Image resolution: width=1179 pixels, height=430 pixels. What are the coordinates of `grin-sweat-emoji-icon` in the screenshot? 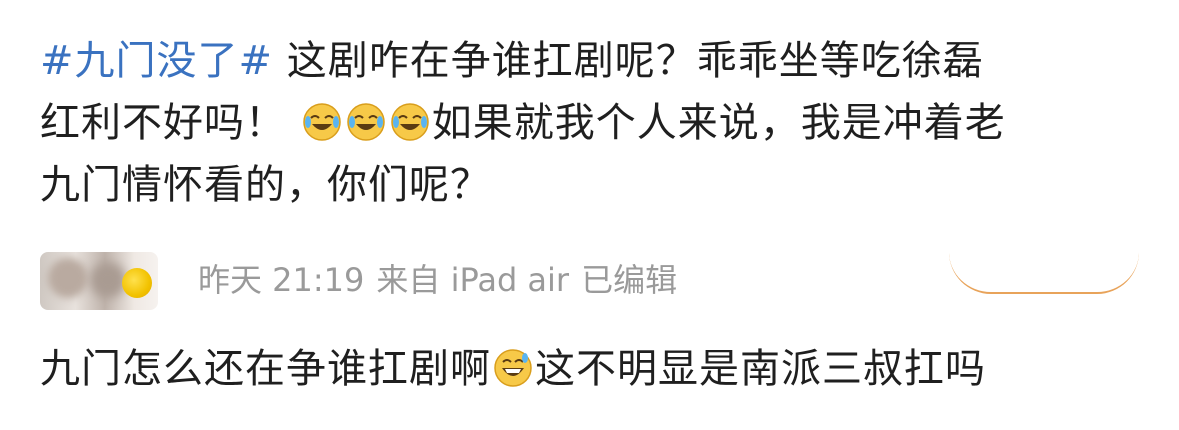 It's located at (513, 368).